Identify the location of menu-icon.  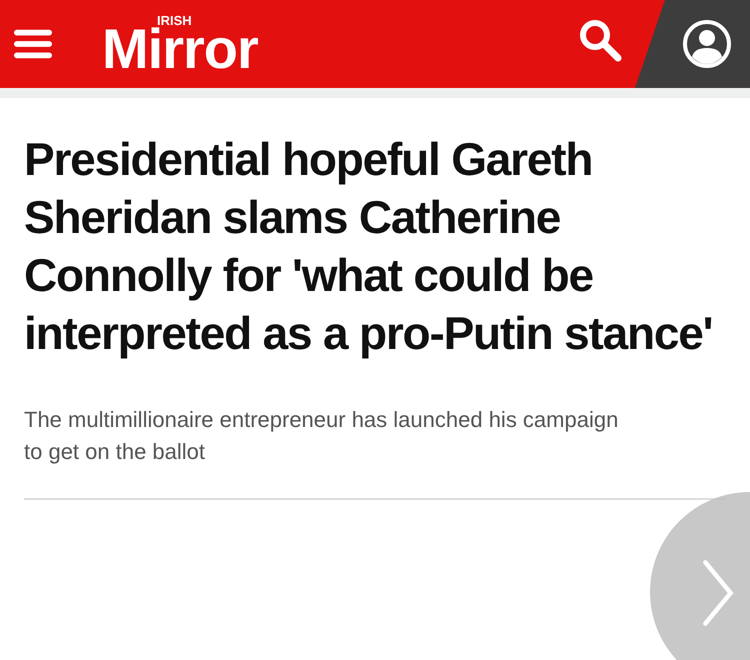
(33, 44).